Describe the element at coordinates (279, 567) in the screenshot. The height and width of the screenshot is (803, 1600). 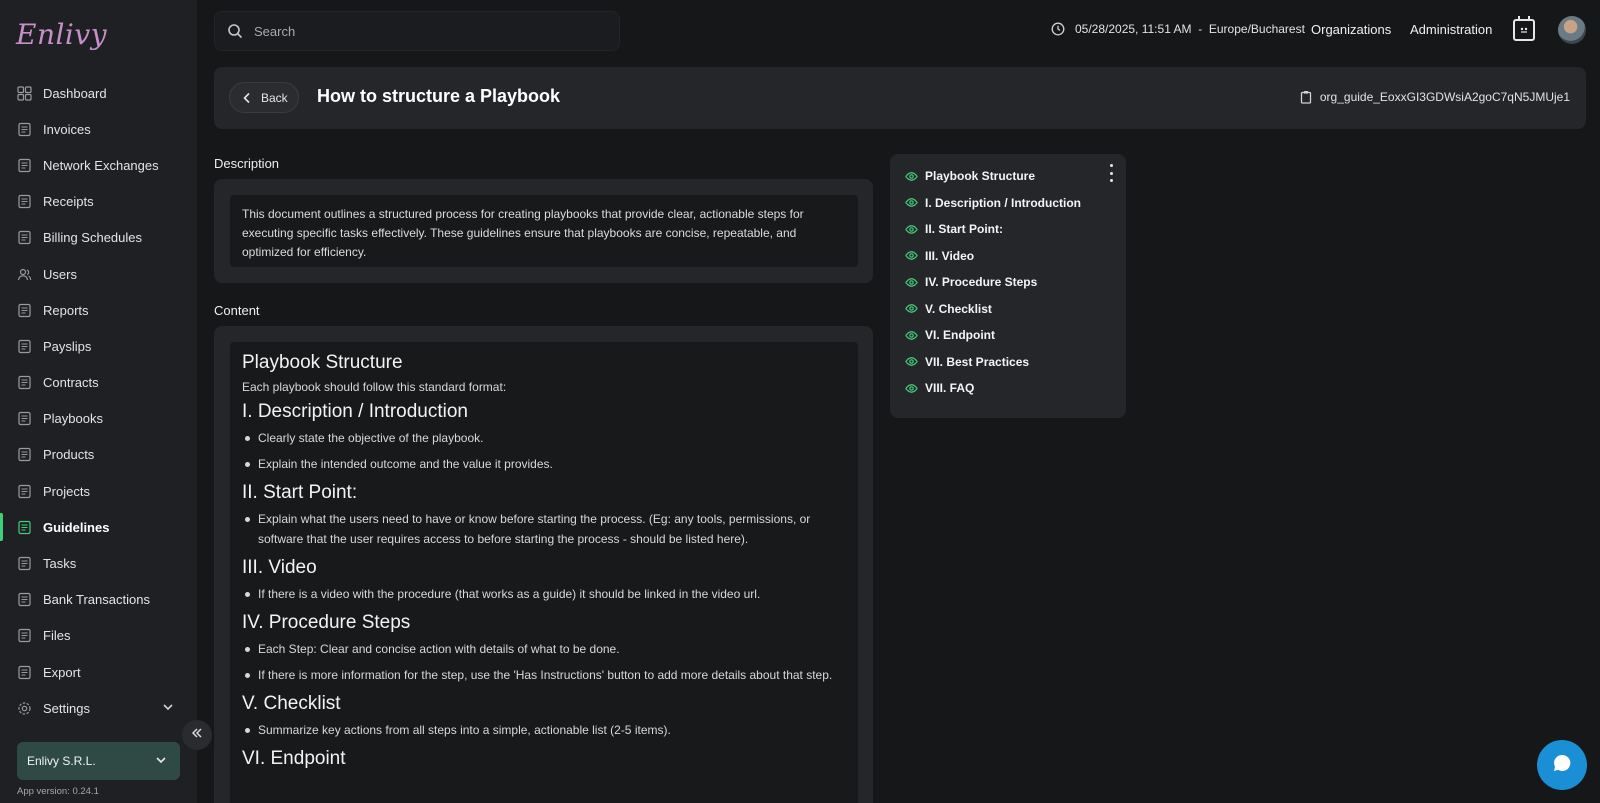
I see `content-section-heading: III. Video` at that location.